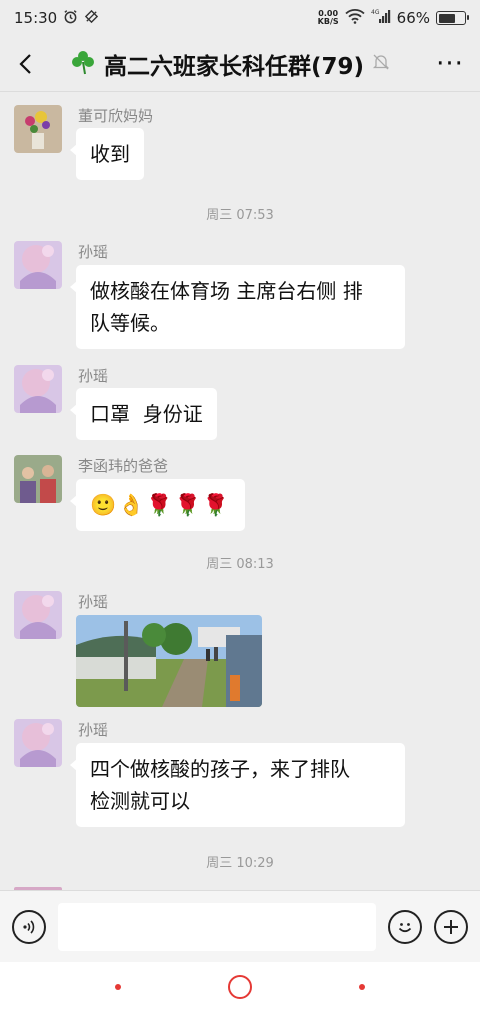  I want to click on more-functions-button, so click(451, 926).